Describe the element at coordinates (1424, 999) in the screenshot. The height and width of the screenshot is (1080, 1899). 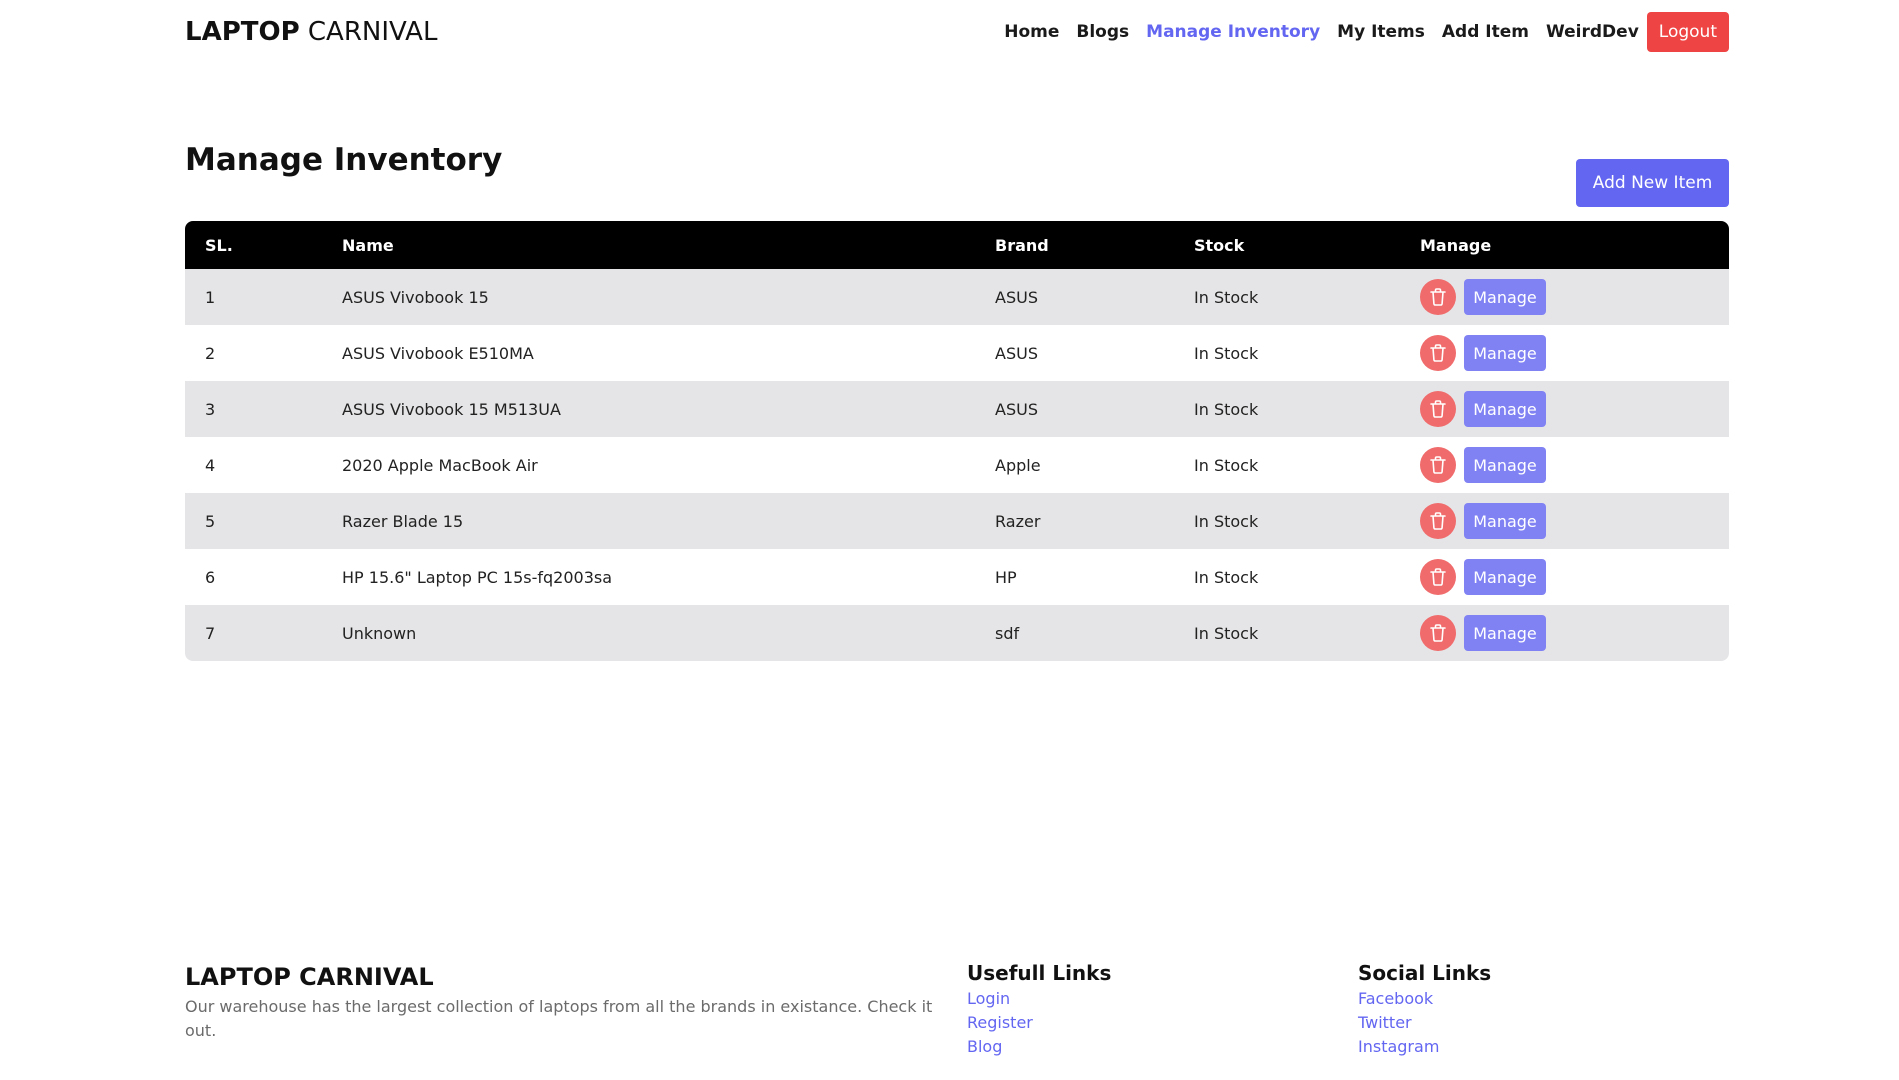
I see `footer-link-facebook: Facebook` at that location.